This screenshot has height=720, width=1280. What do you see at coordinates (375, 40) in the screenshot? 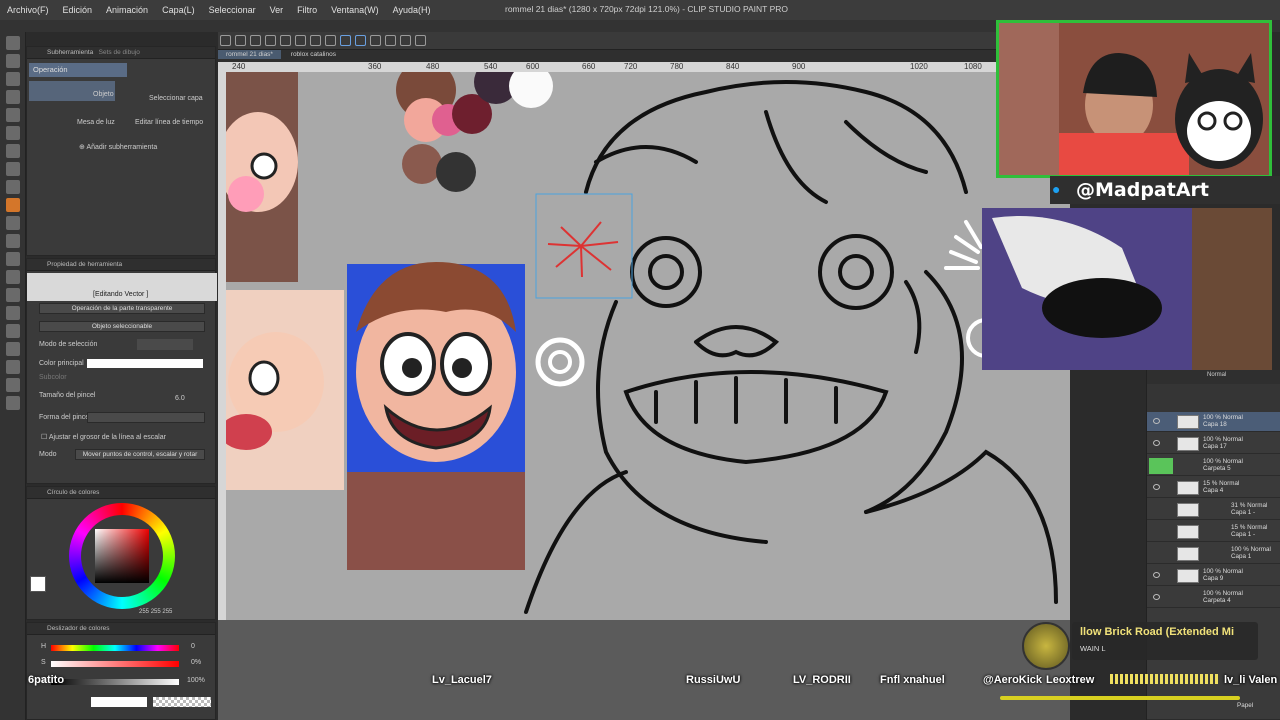
I see `rotate-icon` at bounding box center [375, 40].